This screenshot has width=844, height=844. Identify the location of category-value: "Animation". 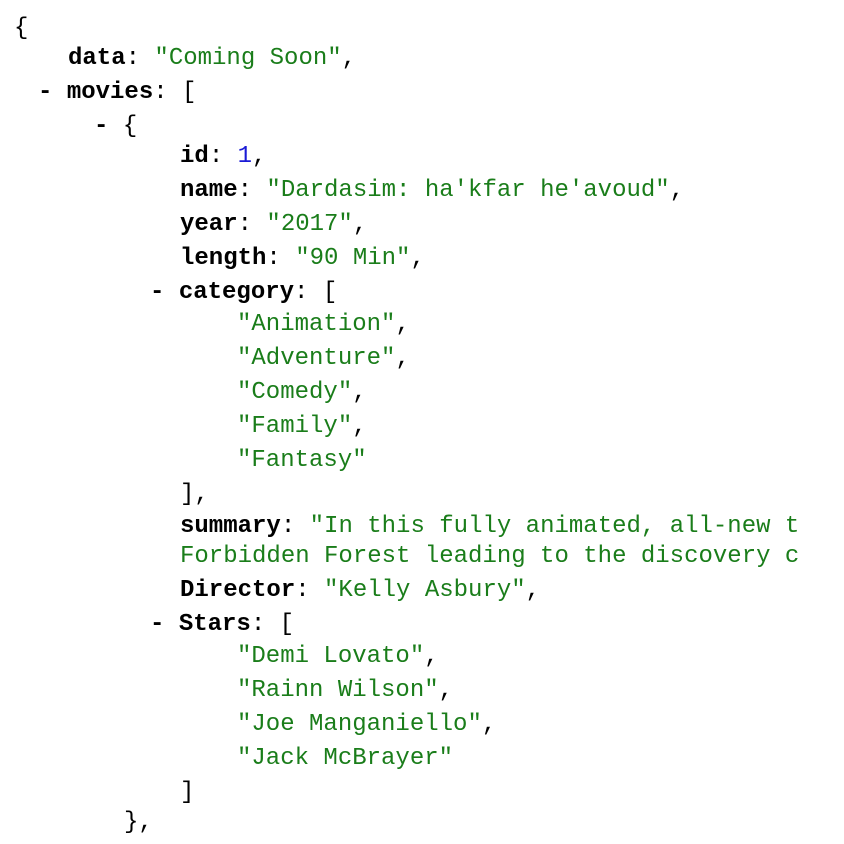
(316, 324).